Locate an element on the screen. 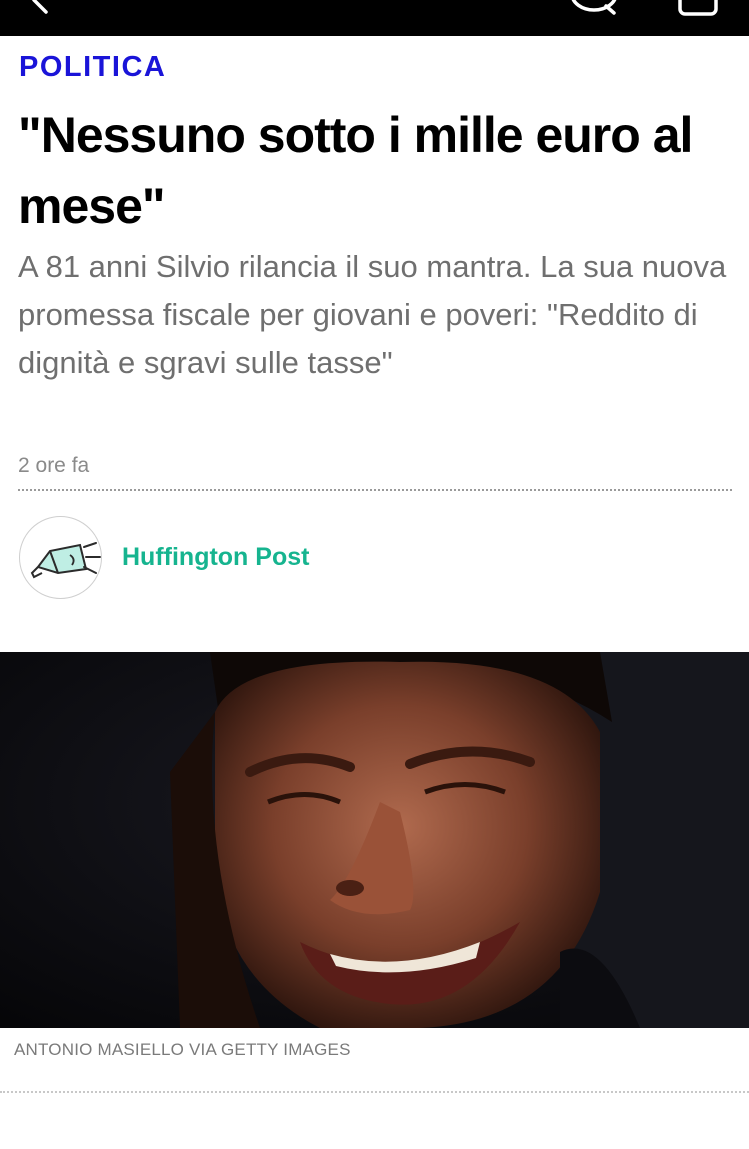  article-timestamp: 2 ore fa is located at coordinates (54, 465).